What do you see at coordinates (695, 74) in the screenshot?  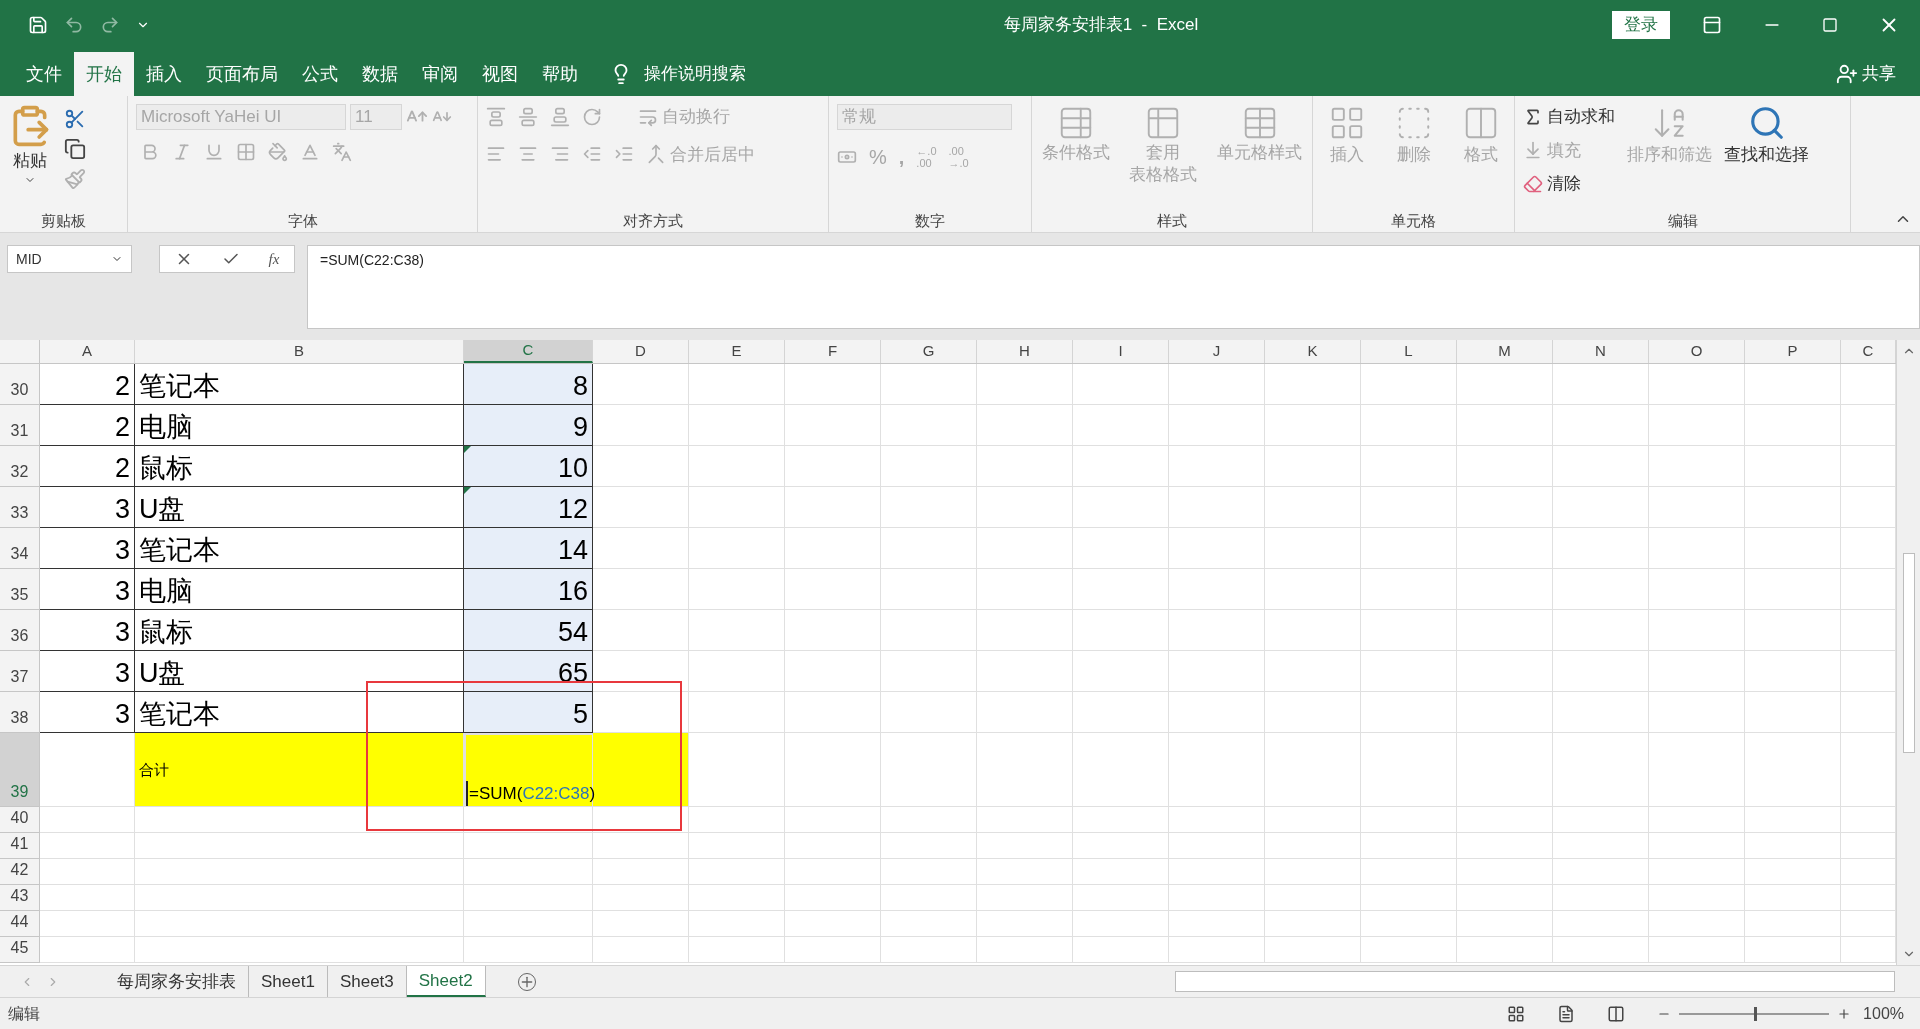 I see `tell-me-search: 操作说明搜索` at bounding box center [695, 74].